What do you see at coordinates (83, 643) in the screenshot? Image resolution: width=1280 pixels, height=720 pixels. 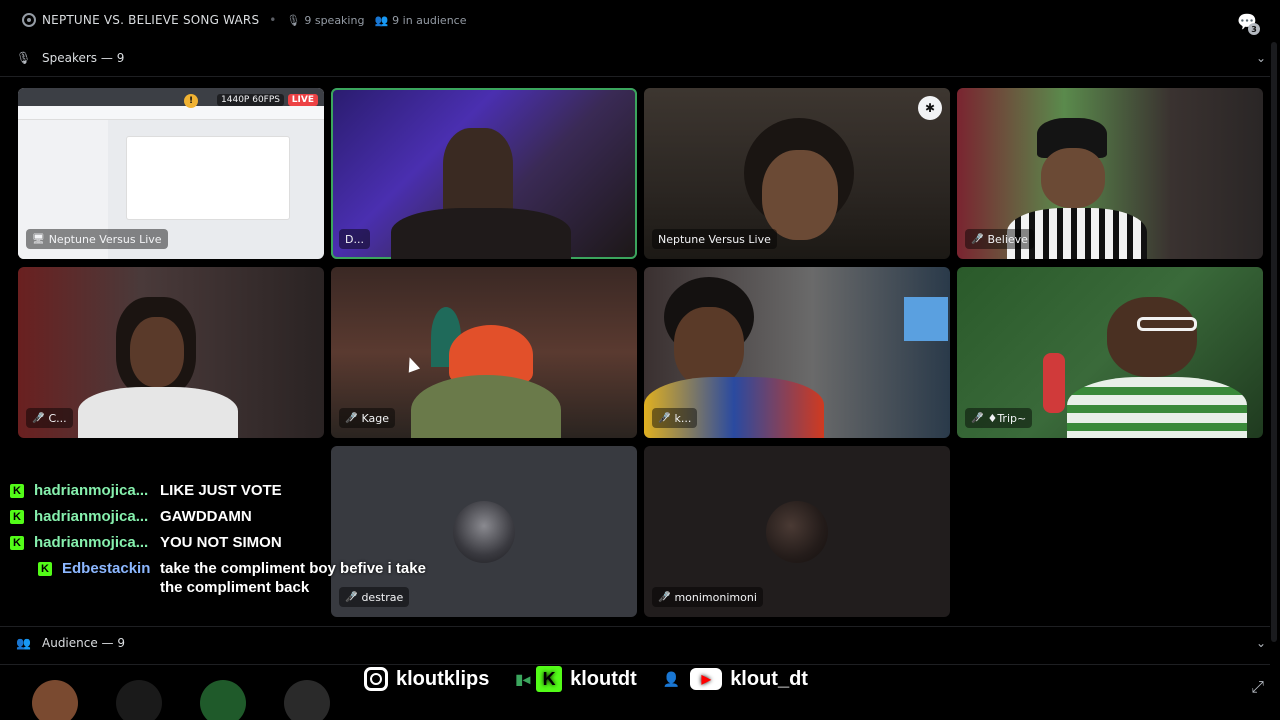 I see `audience-section-label: Audience — 9` at bounding box center [83, 643].